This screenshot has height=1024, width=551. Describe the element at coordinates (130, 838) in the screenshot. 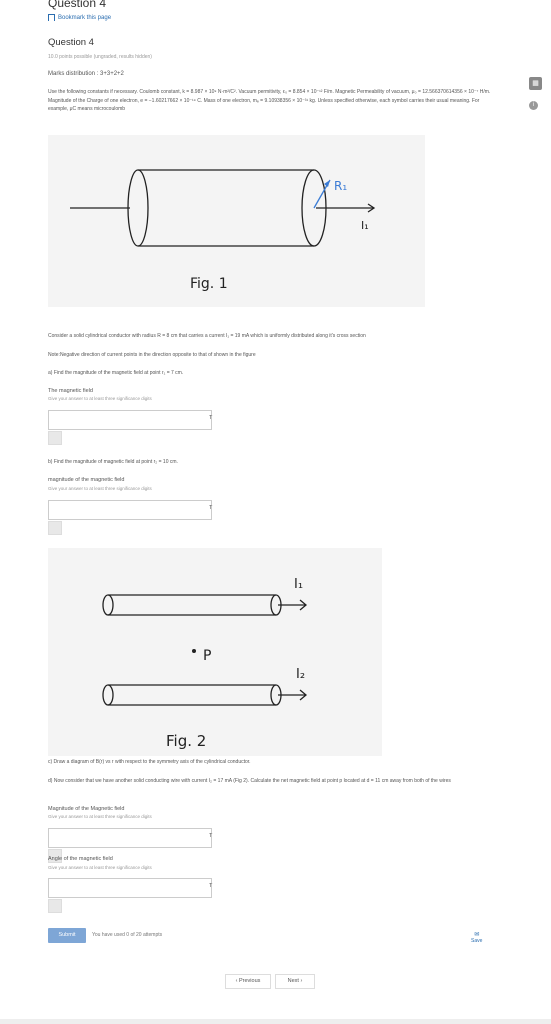

I see `answer-d1-input` at that location.